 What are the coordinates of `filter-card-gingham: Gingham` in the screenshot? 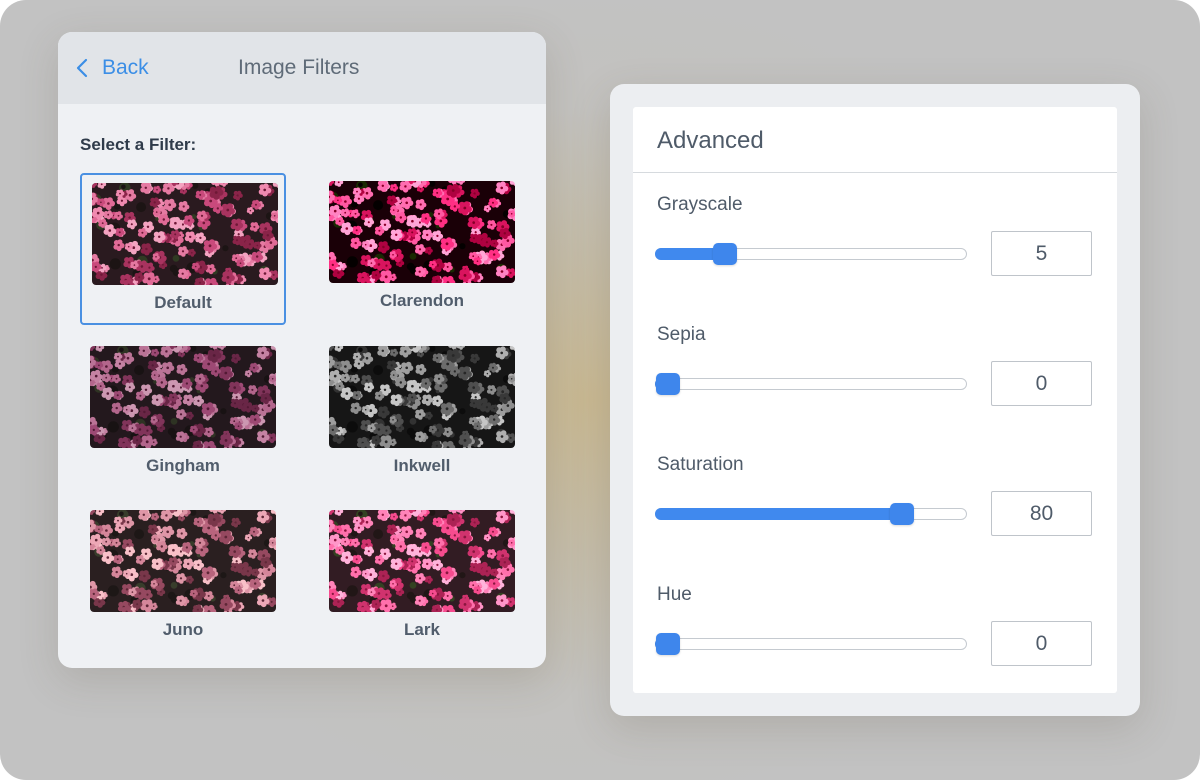 It's located at (183, 414).